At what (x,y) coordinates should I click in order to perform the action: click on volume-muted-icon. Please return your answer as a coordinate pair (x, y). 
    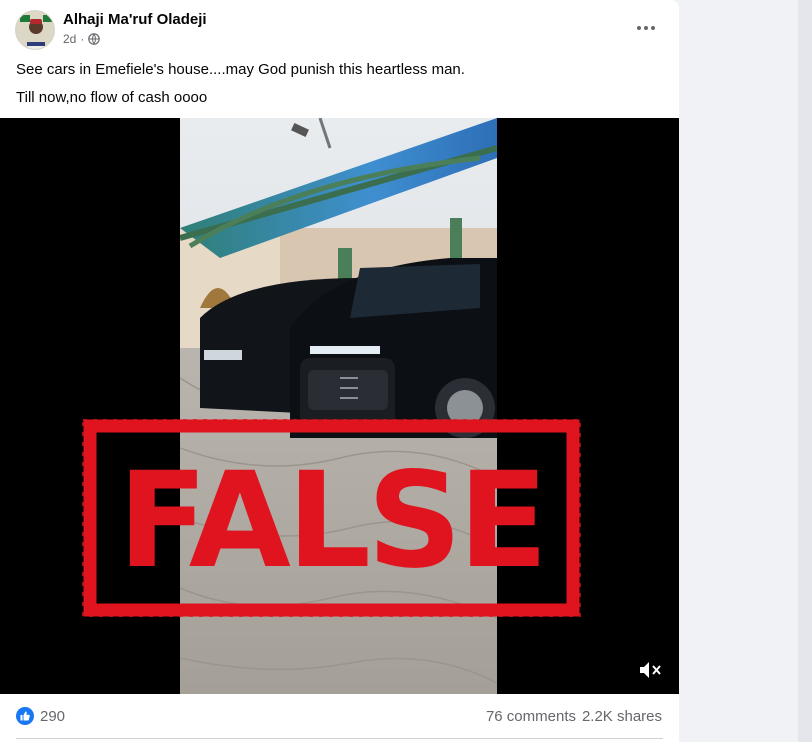
    Looking at the image, I should click on (650, 670).